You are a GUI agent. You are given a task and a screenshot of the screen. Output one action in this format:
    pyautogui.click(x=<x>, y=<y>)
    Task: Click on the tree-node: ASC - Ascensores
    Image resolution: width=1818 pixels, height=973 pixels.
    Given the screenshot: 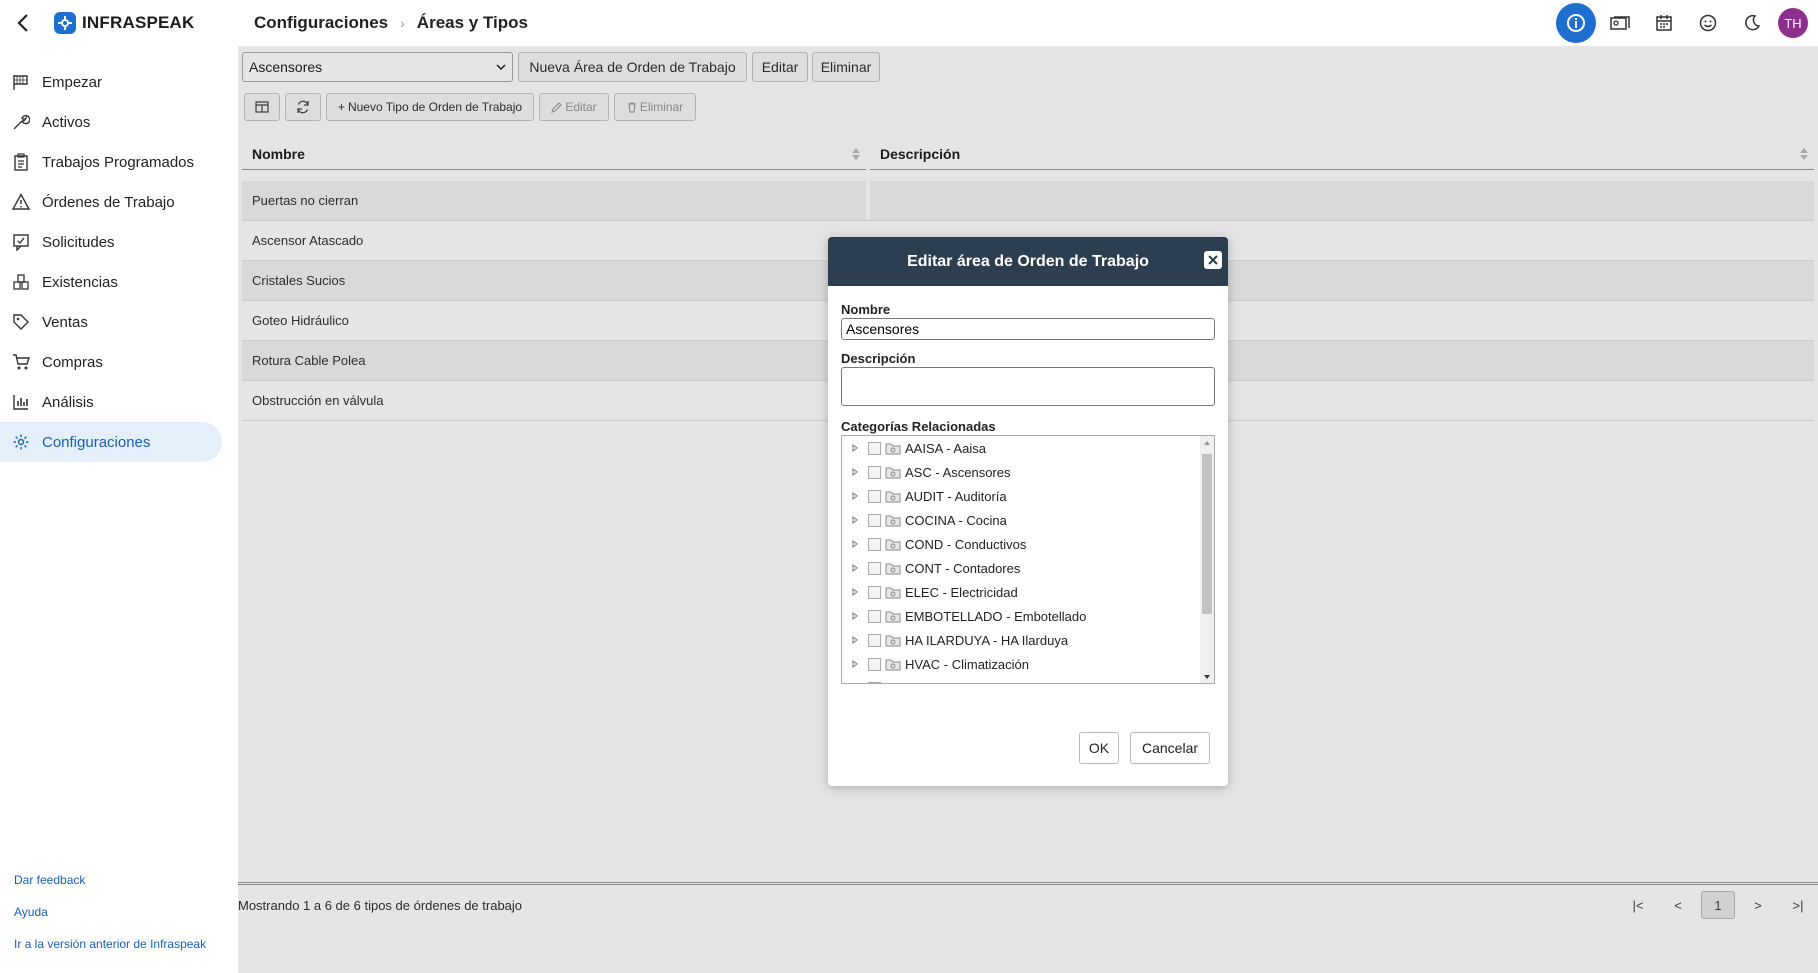 What is the action you would take?
    pyautogui.click(x=926, y=472)
    